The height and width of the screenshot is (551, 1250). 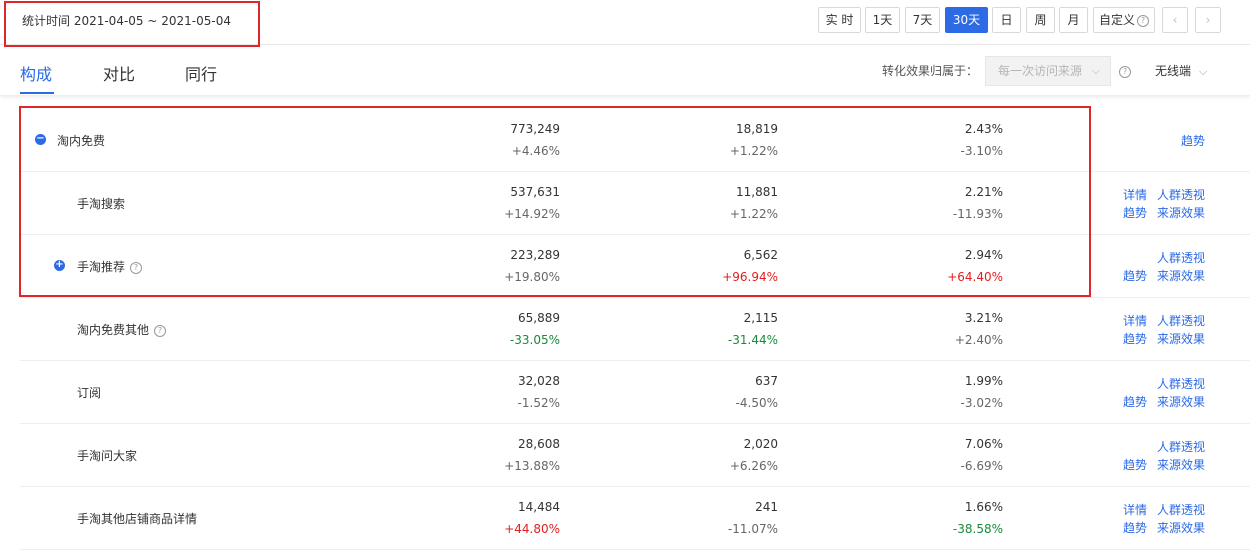 What do you see at coordinates (539, 381) in the screenshot?
I see `visitors-value: 32,028` at bounding box center [539, 381].